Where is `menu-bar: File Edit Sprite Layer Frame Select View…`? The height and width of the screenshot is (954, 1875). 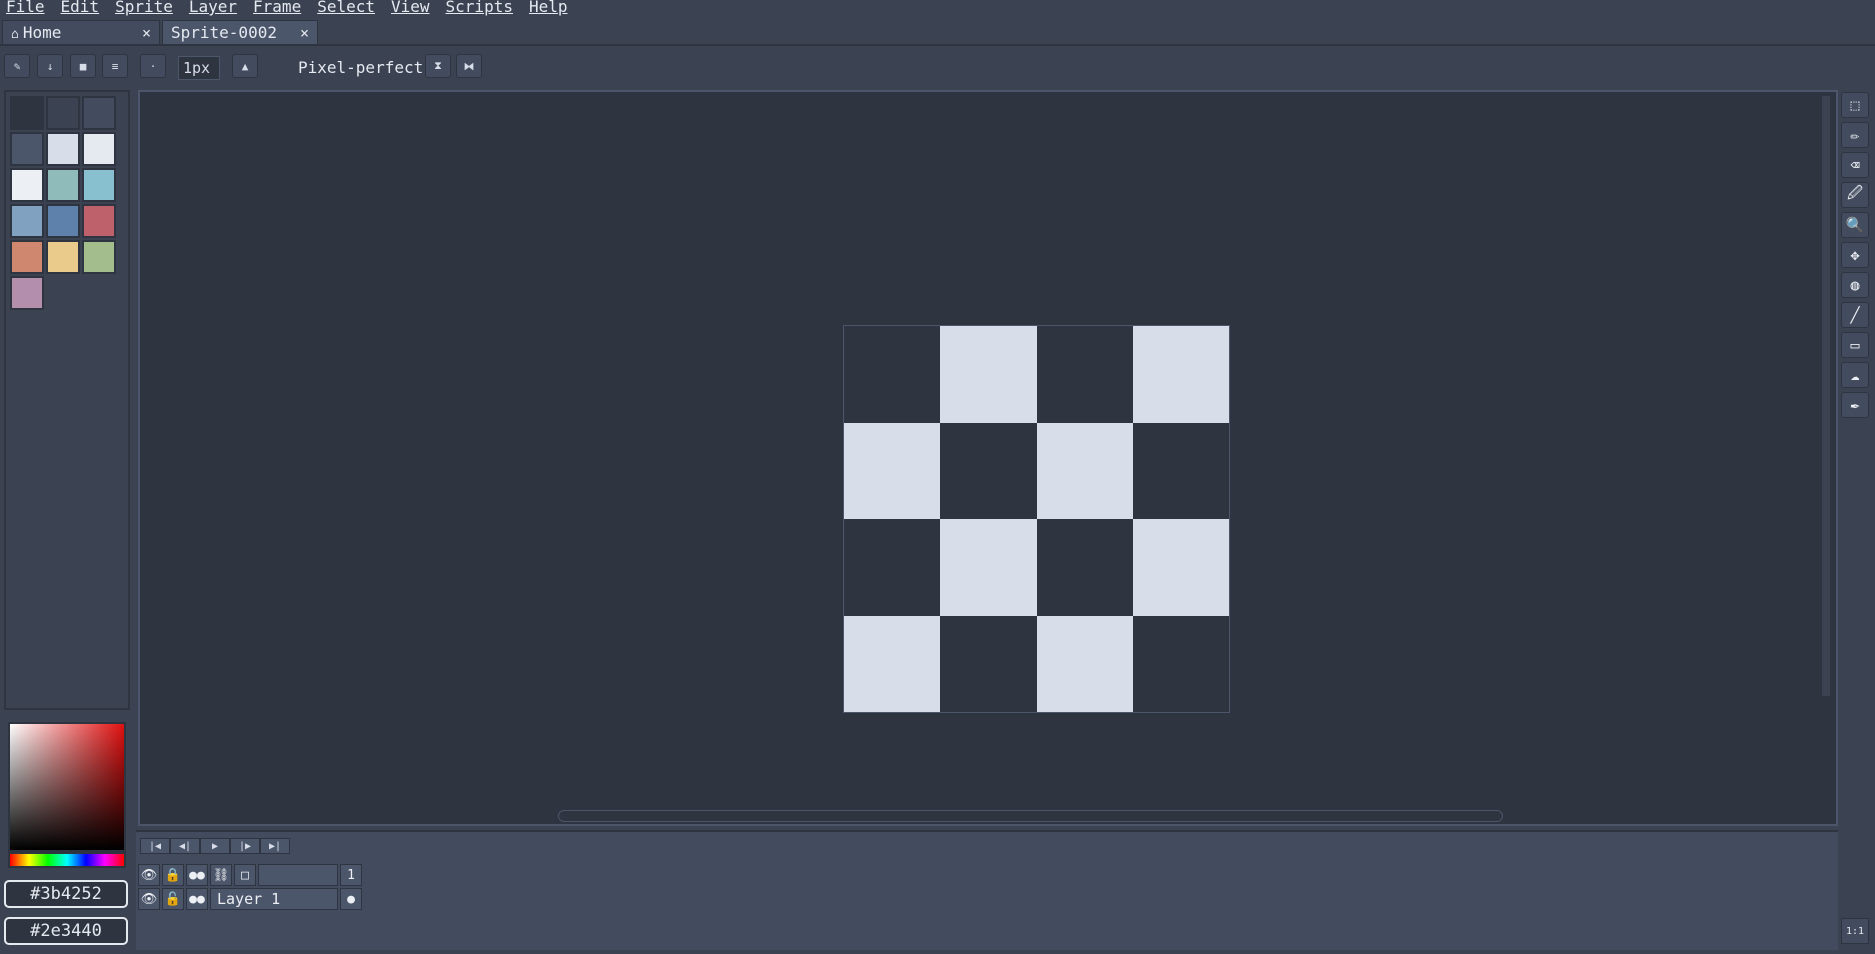 menu-bar: File Edit Sprite Layer Frame Select View… is located at coordinates (937, 8).